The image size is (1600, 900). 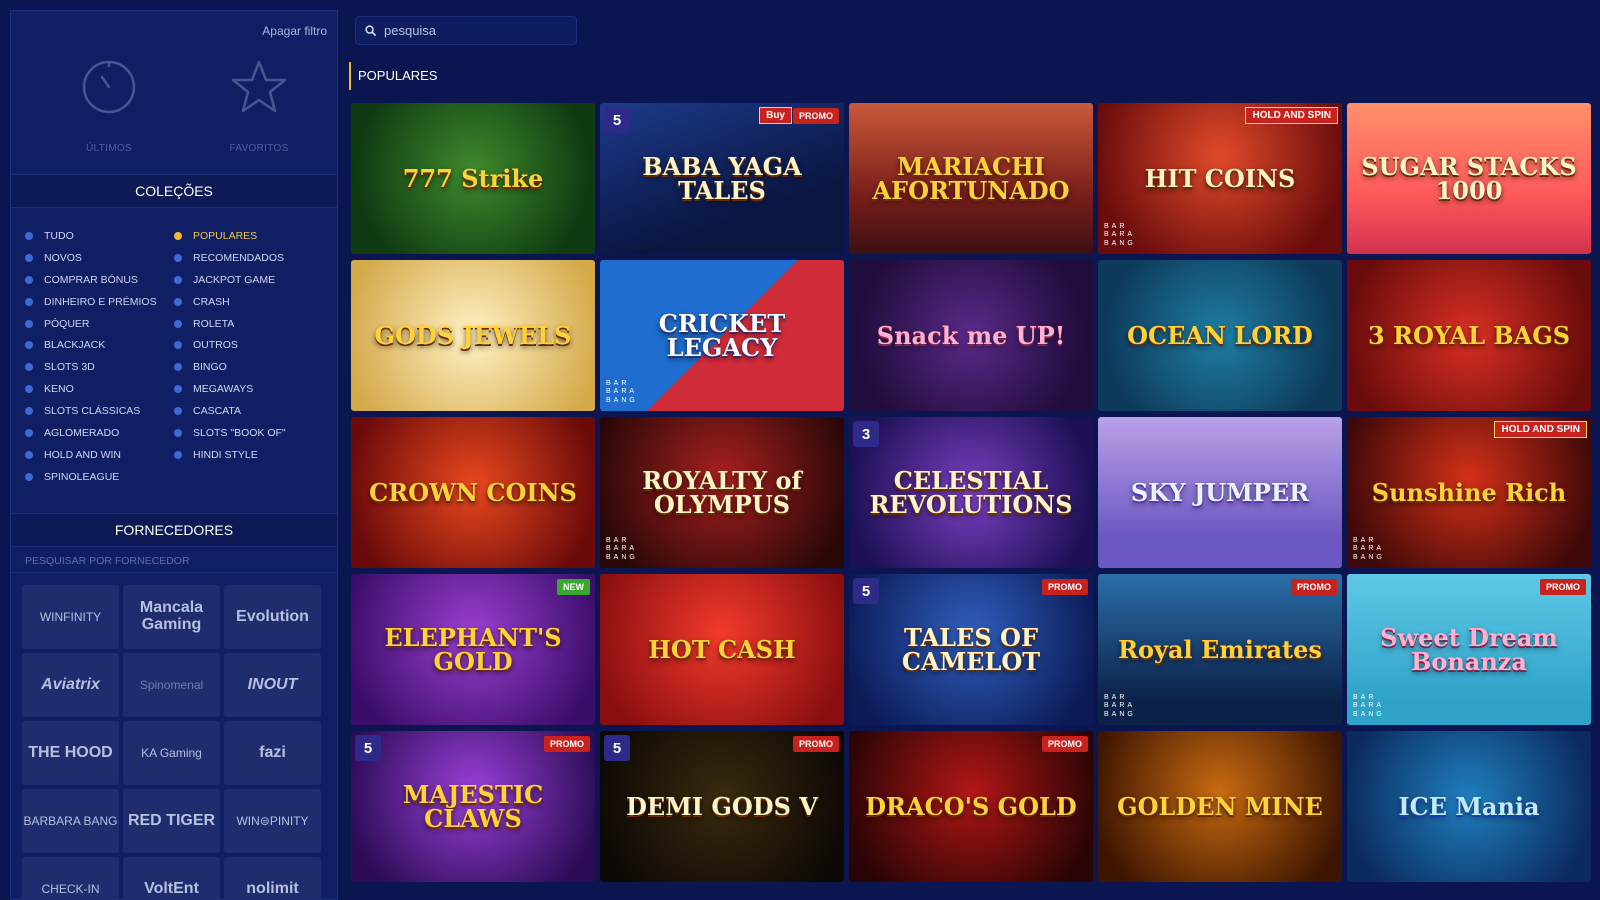 I want to click on collection-item: SLOTS 3D, so click(x=91, y=367).